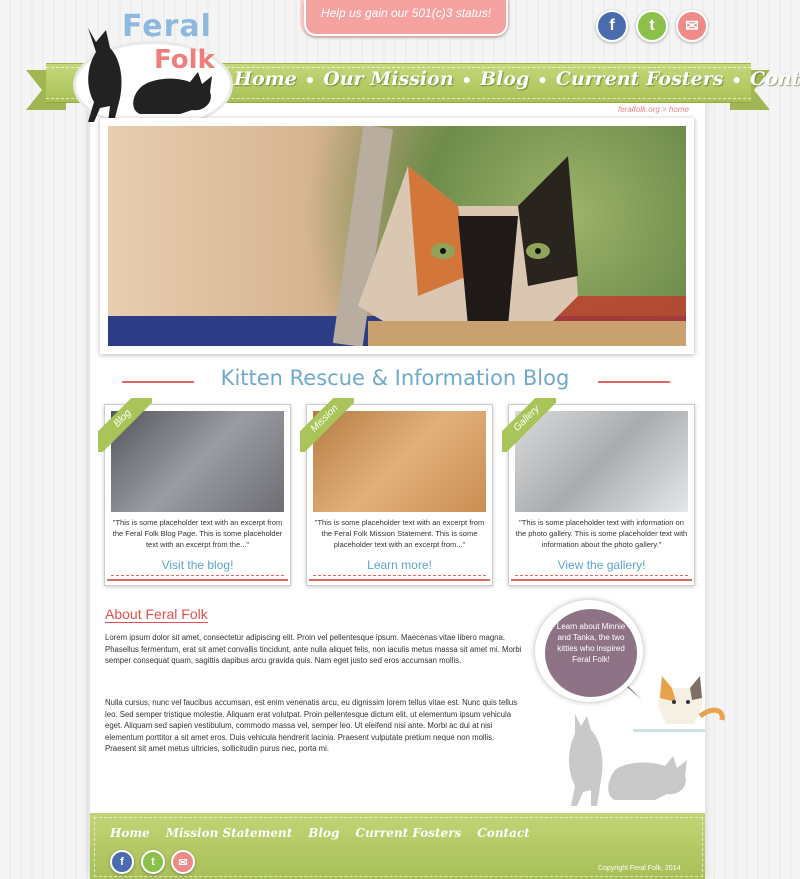 The height and width of the screenshot is (879, 800). Describe the element at coordinates (323, 833) in the screenshot. I see `footer-nav-blog: Blog` at that location.